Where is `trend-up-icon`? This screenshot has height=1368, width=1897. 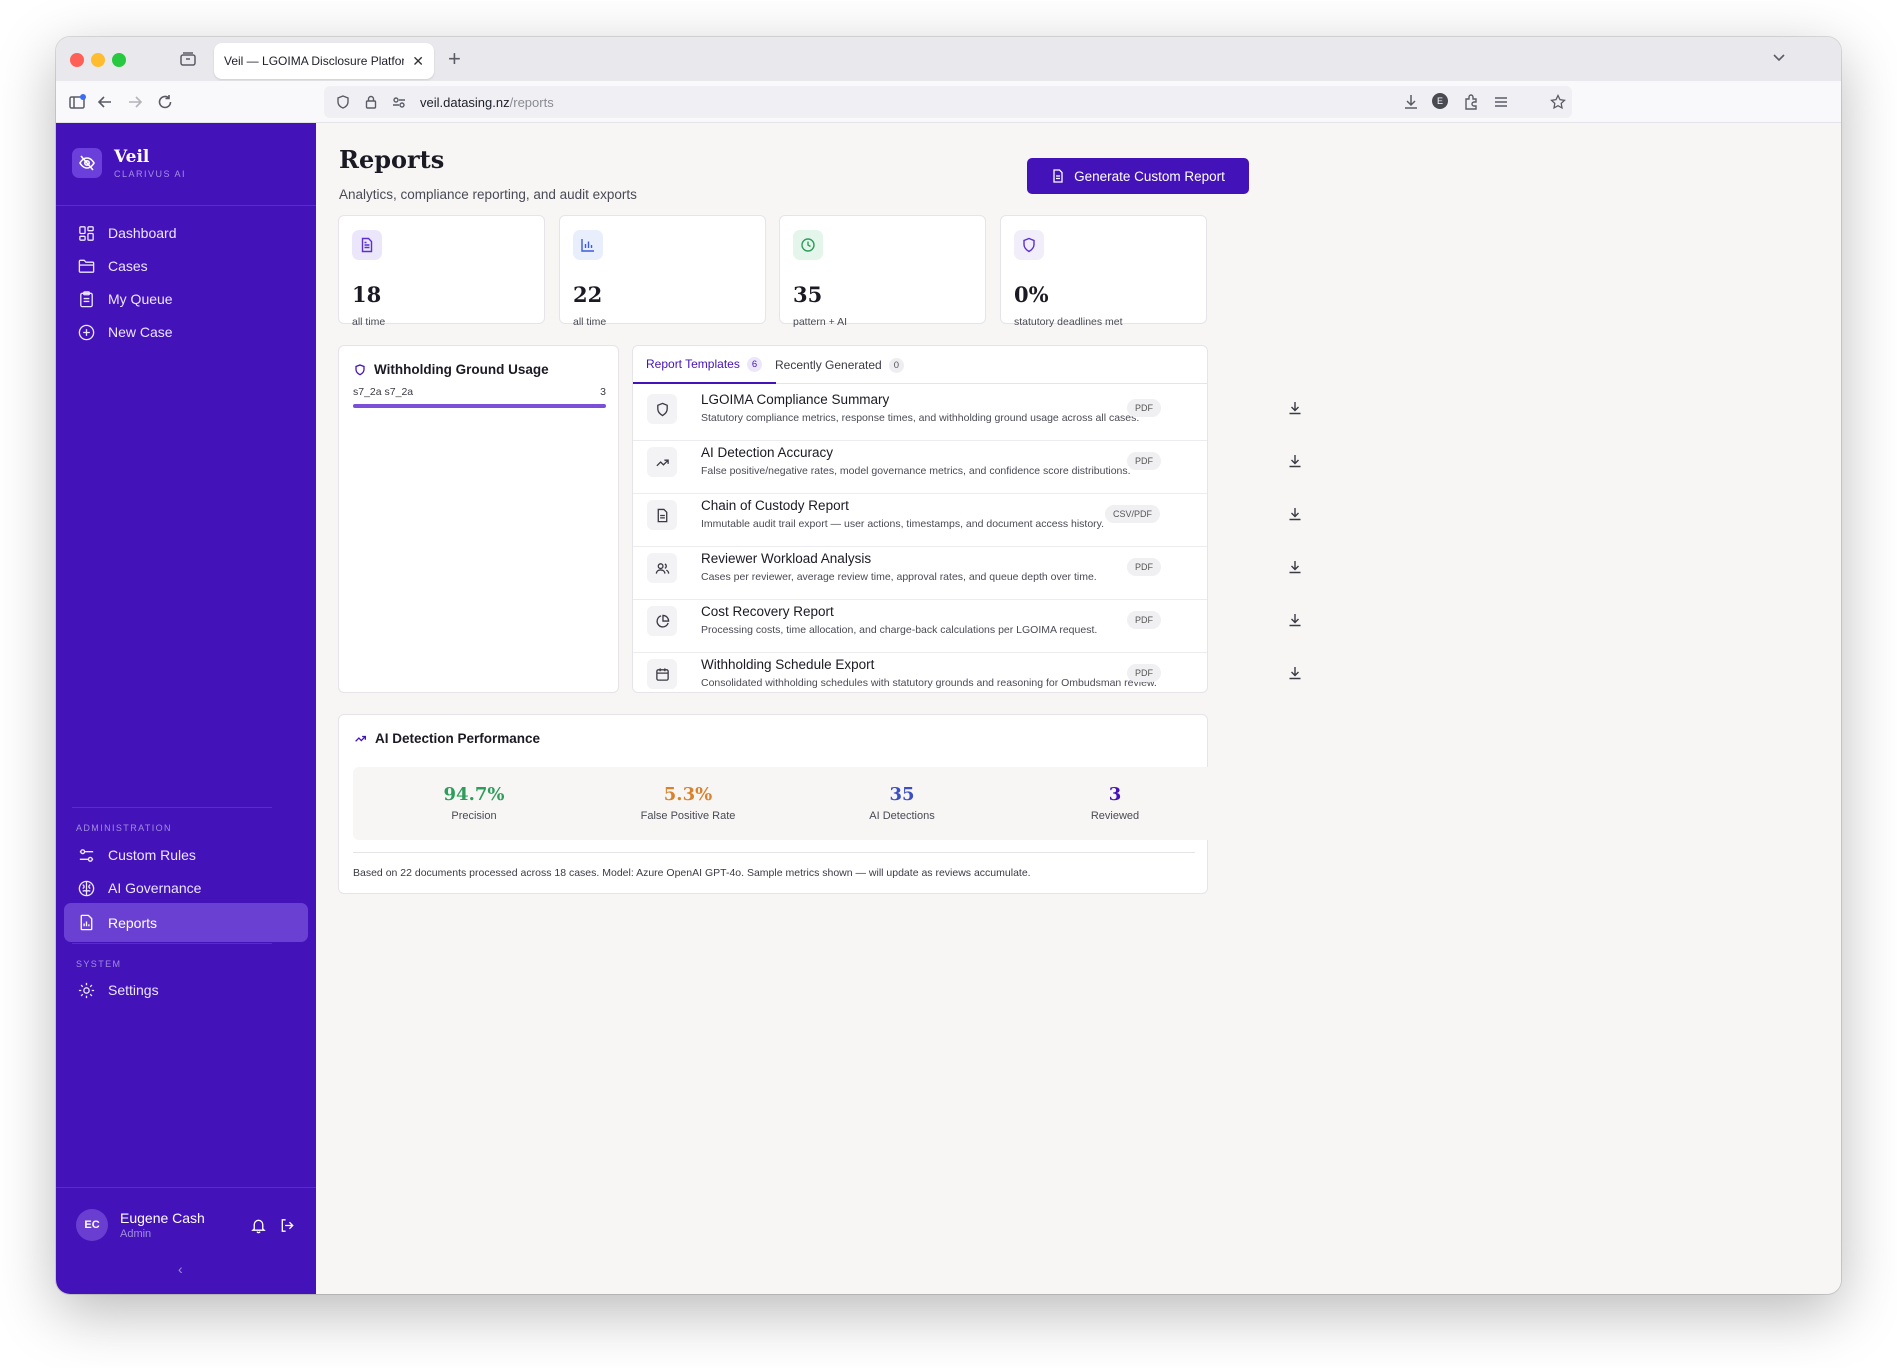
trend-up-icon is located at coordinates (361, 738).